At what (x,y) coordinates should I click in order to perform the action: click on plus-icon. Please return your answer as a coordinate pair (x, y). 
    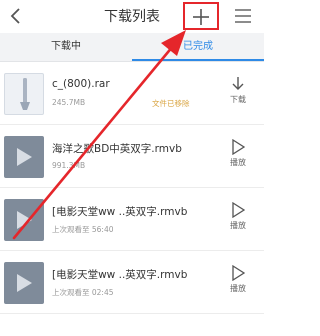
    Looking at the image, I should click on (201, 17).